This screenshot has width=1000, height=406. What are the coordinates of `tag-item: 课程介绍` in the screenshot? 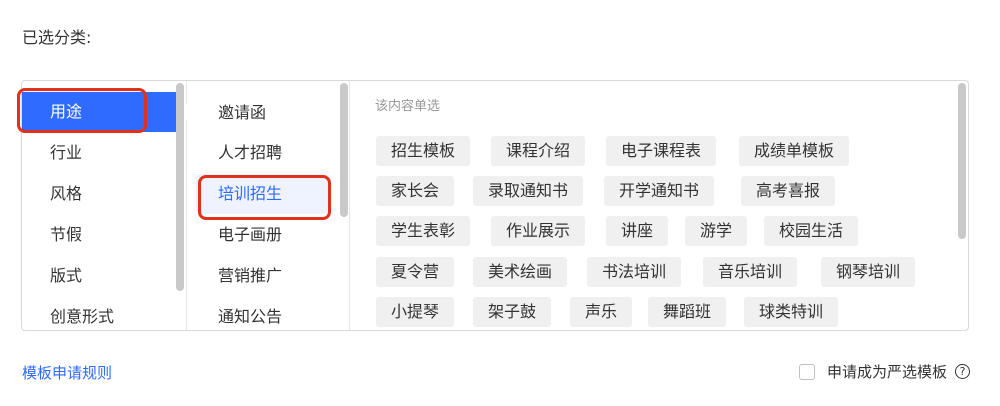 It's located at (538, 151).